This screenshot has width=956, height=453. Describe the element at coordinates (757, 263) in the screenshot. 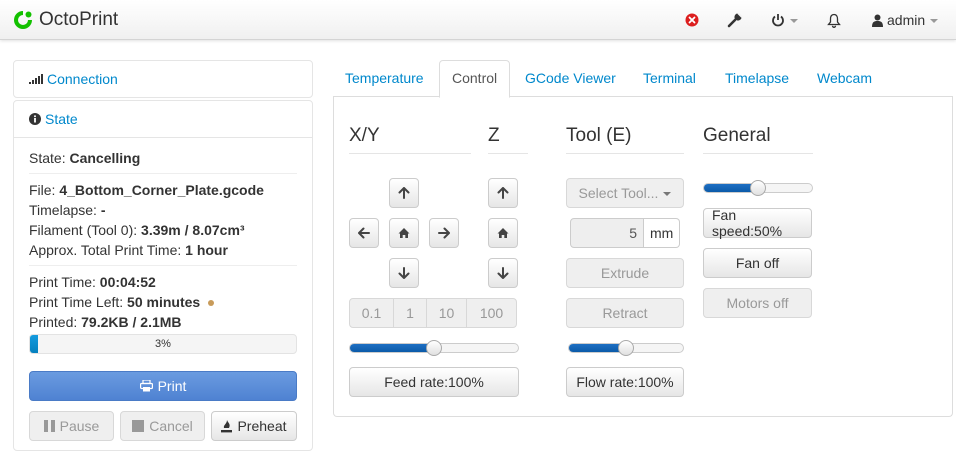

I see `fan-off-button: Fan off` at that location.